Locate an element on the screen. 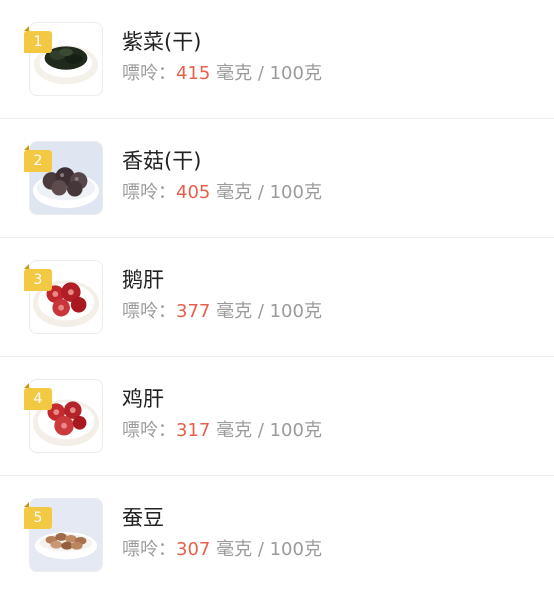 This screenshot has width=554, height=595. purine-info: 嘌呤：377 毫克 / 100克 is located at coordinates (222, 312).